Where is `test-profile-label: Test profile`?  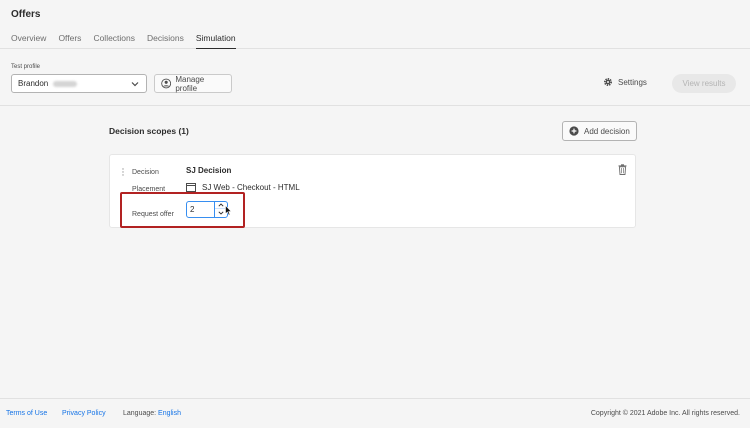
test-profile-label: Test profile is located at coordinates (26, 67).